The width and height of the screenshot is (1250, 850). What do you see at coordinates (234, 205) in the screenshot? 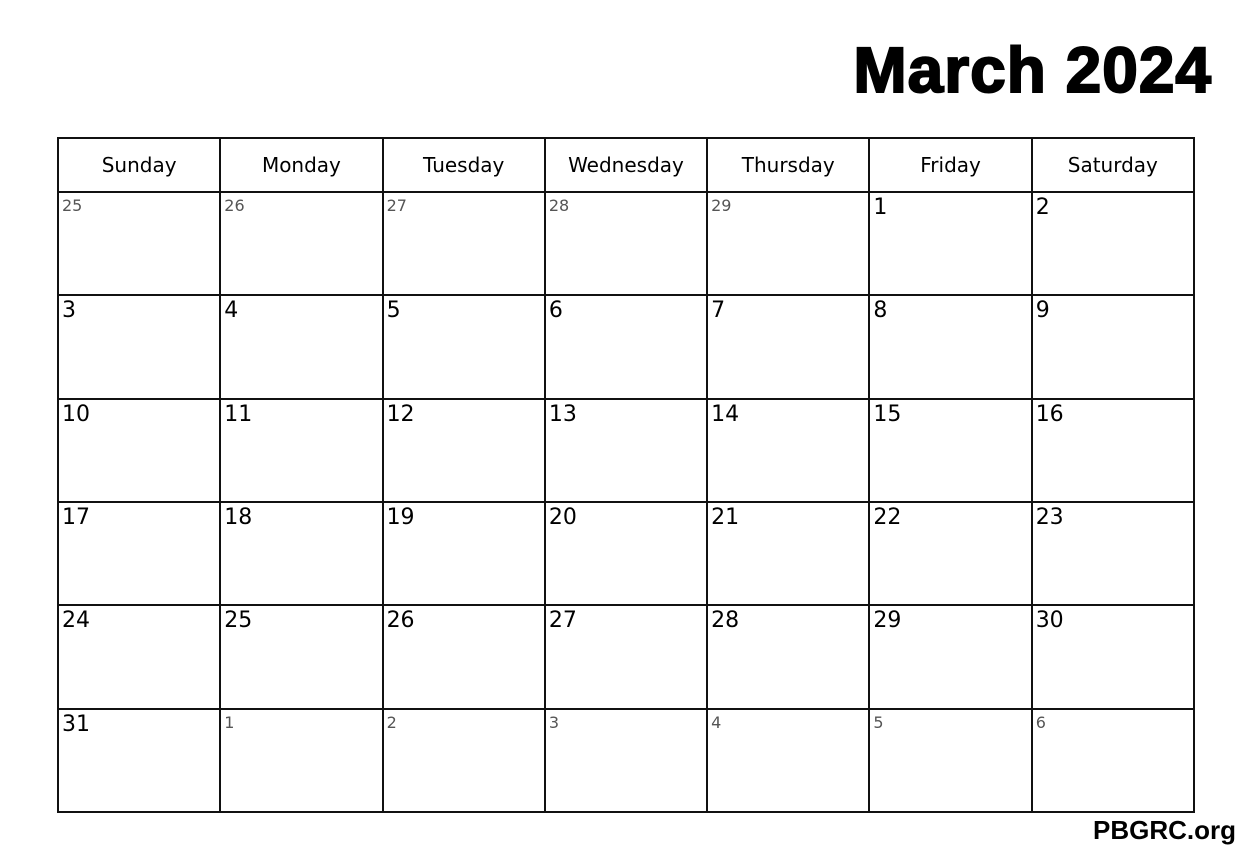
I see `day-number: 26` at bounding box center [234, 205].